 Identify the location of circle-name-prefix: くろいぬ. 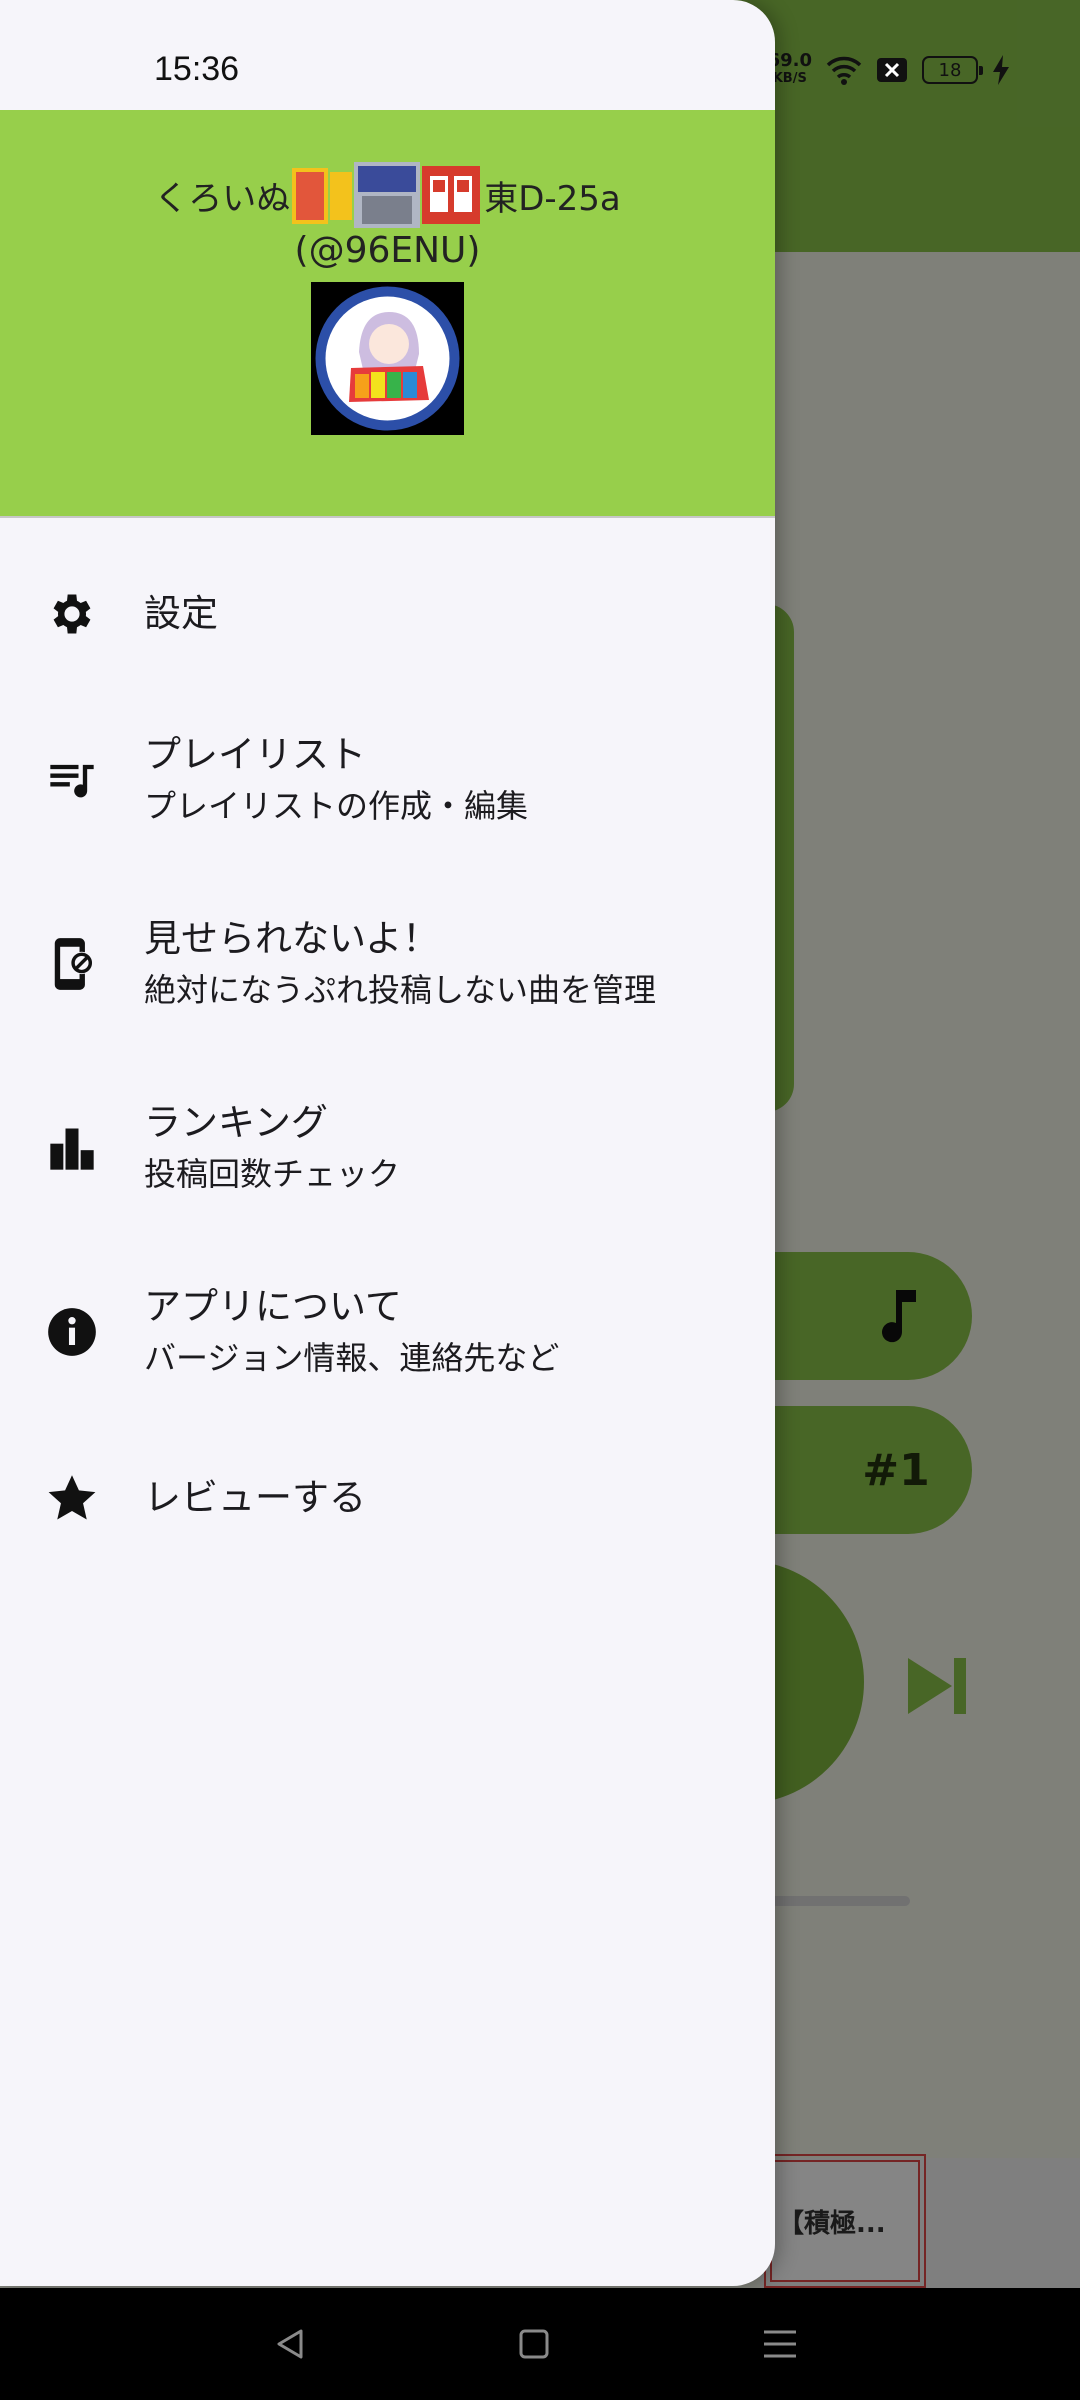
(222, 198).